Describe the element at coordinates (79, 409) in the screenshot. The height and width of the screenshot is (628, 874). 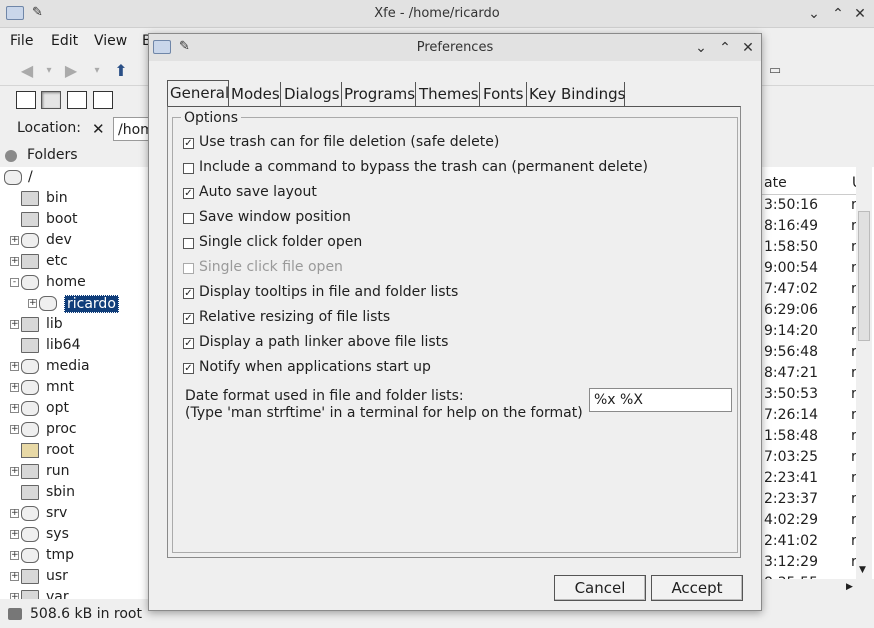
I see `tree-item: + opt` at that location.